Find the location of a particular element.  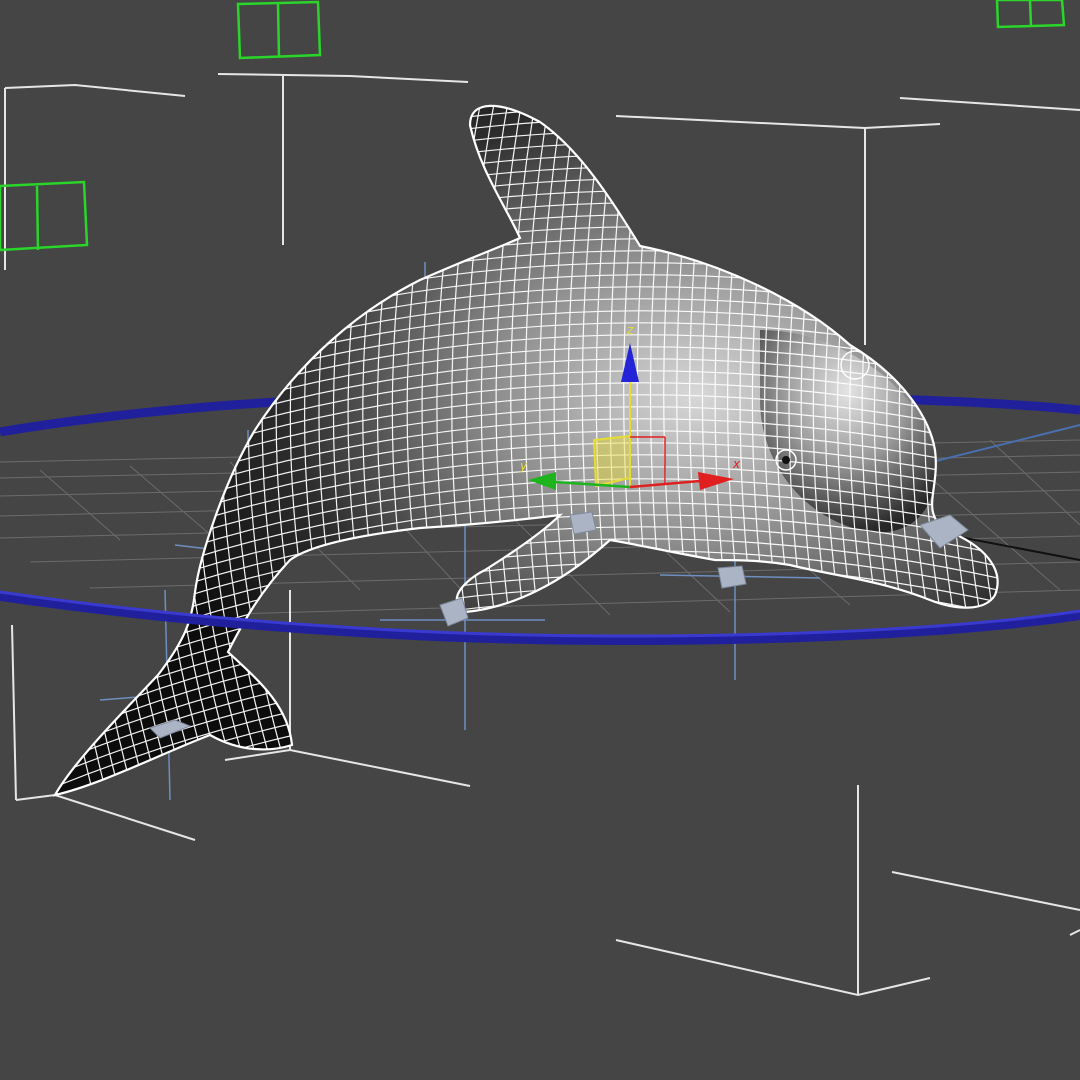

ik-ring-front is located at coordinates (540, 618).